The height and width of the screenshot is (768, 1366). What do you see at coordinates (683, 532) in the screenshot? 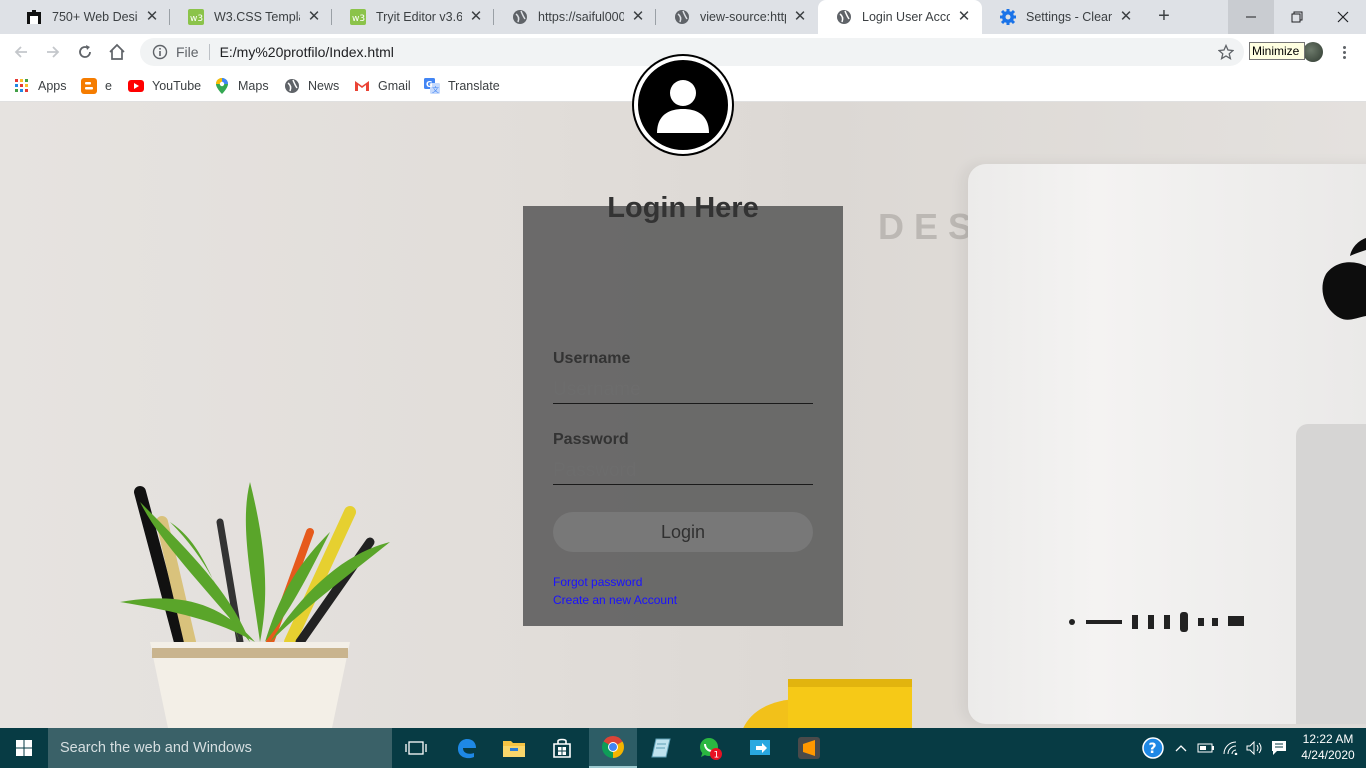
I see `login-button: Login` at bounding box center [683, 532].